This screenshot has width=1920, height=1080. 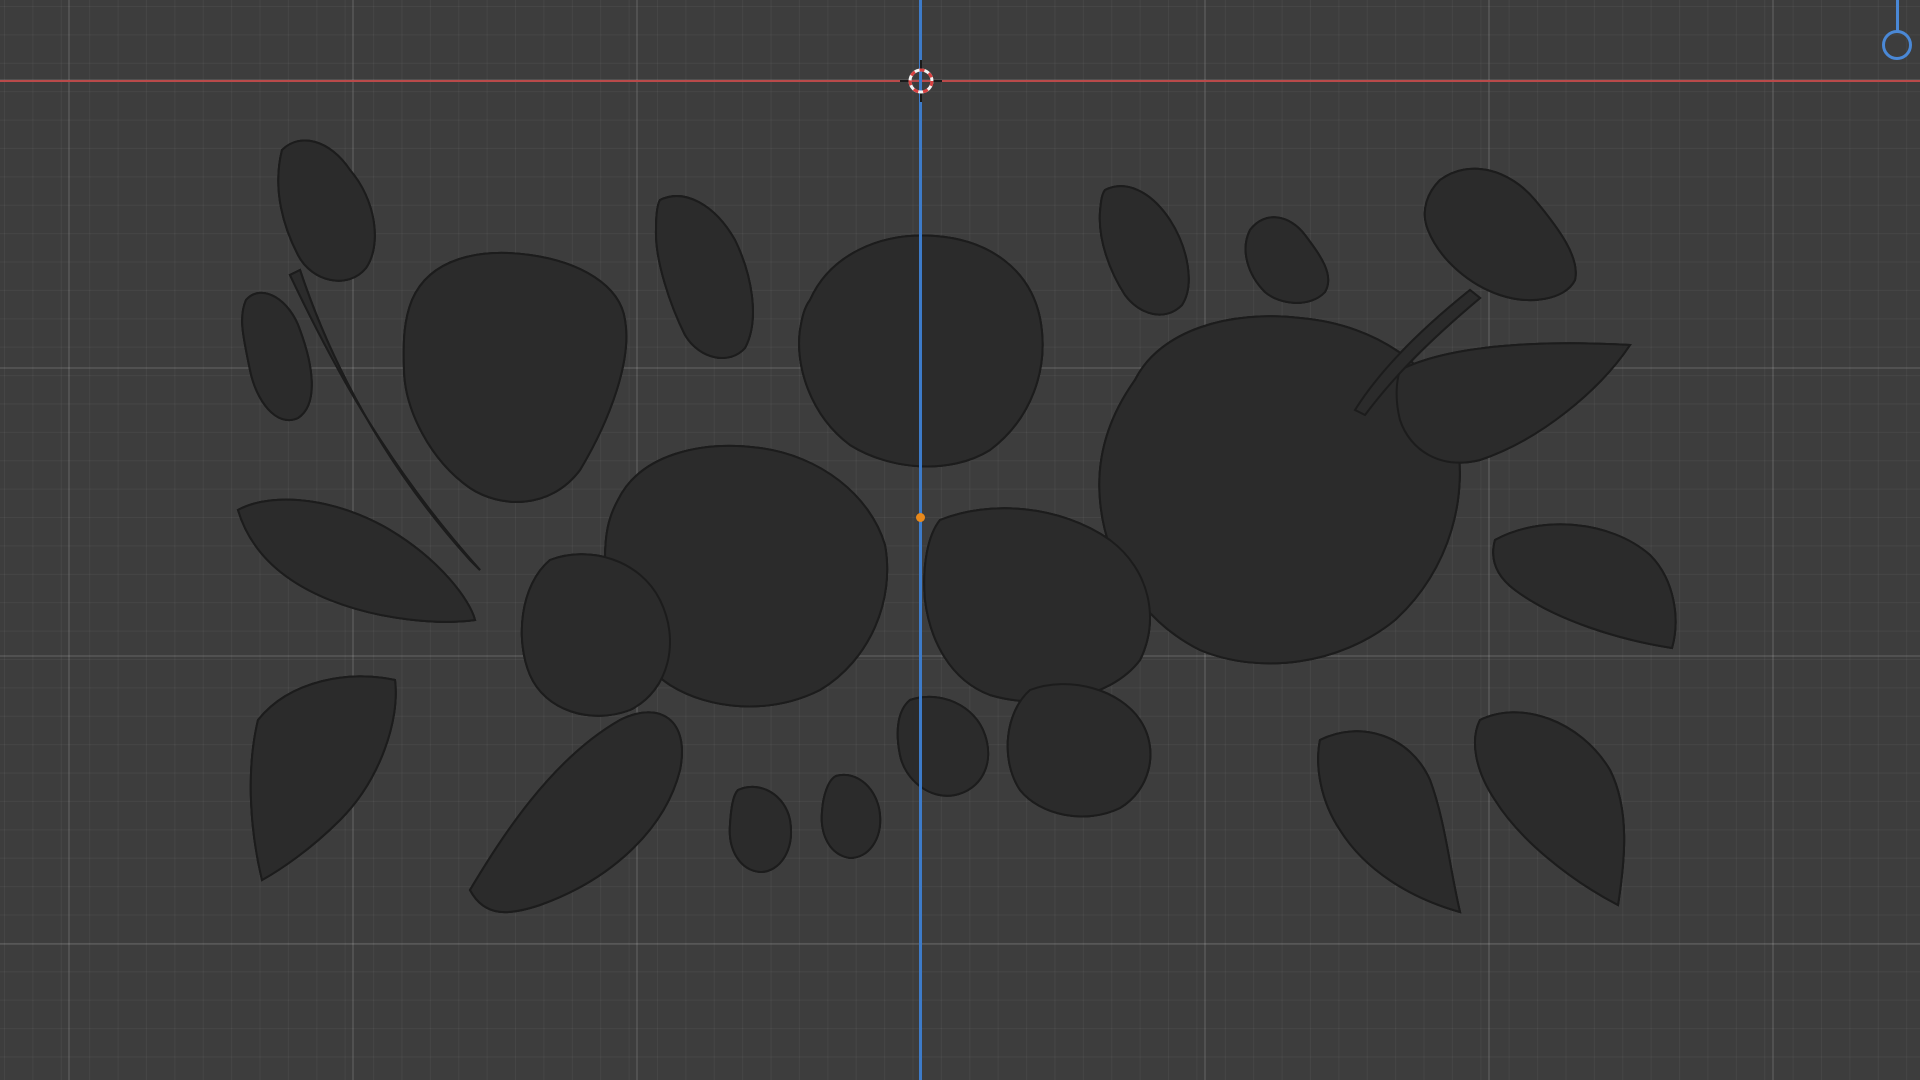 What do you see at coordinates (920, 540) in the screenshot?
I see `y-axis-line` at bounding box center [920, 540].